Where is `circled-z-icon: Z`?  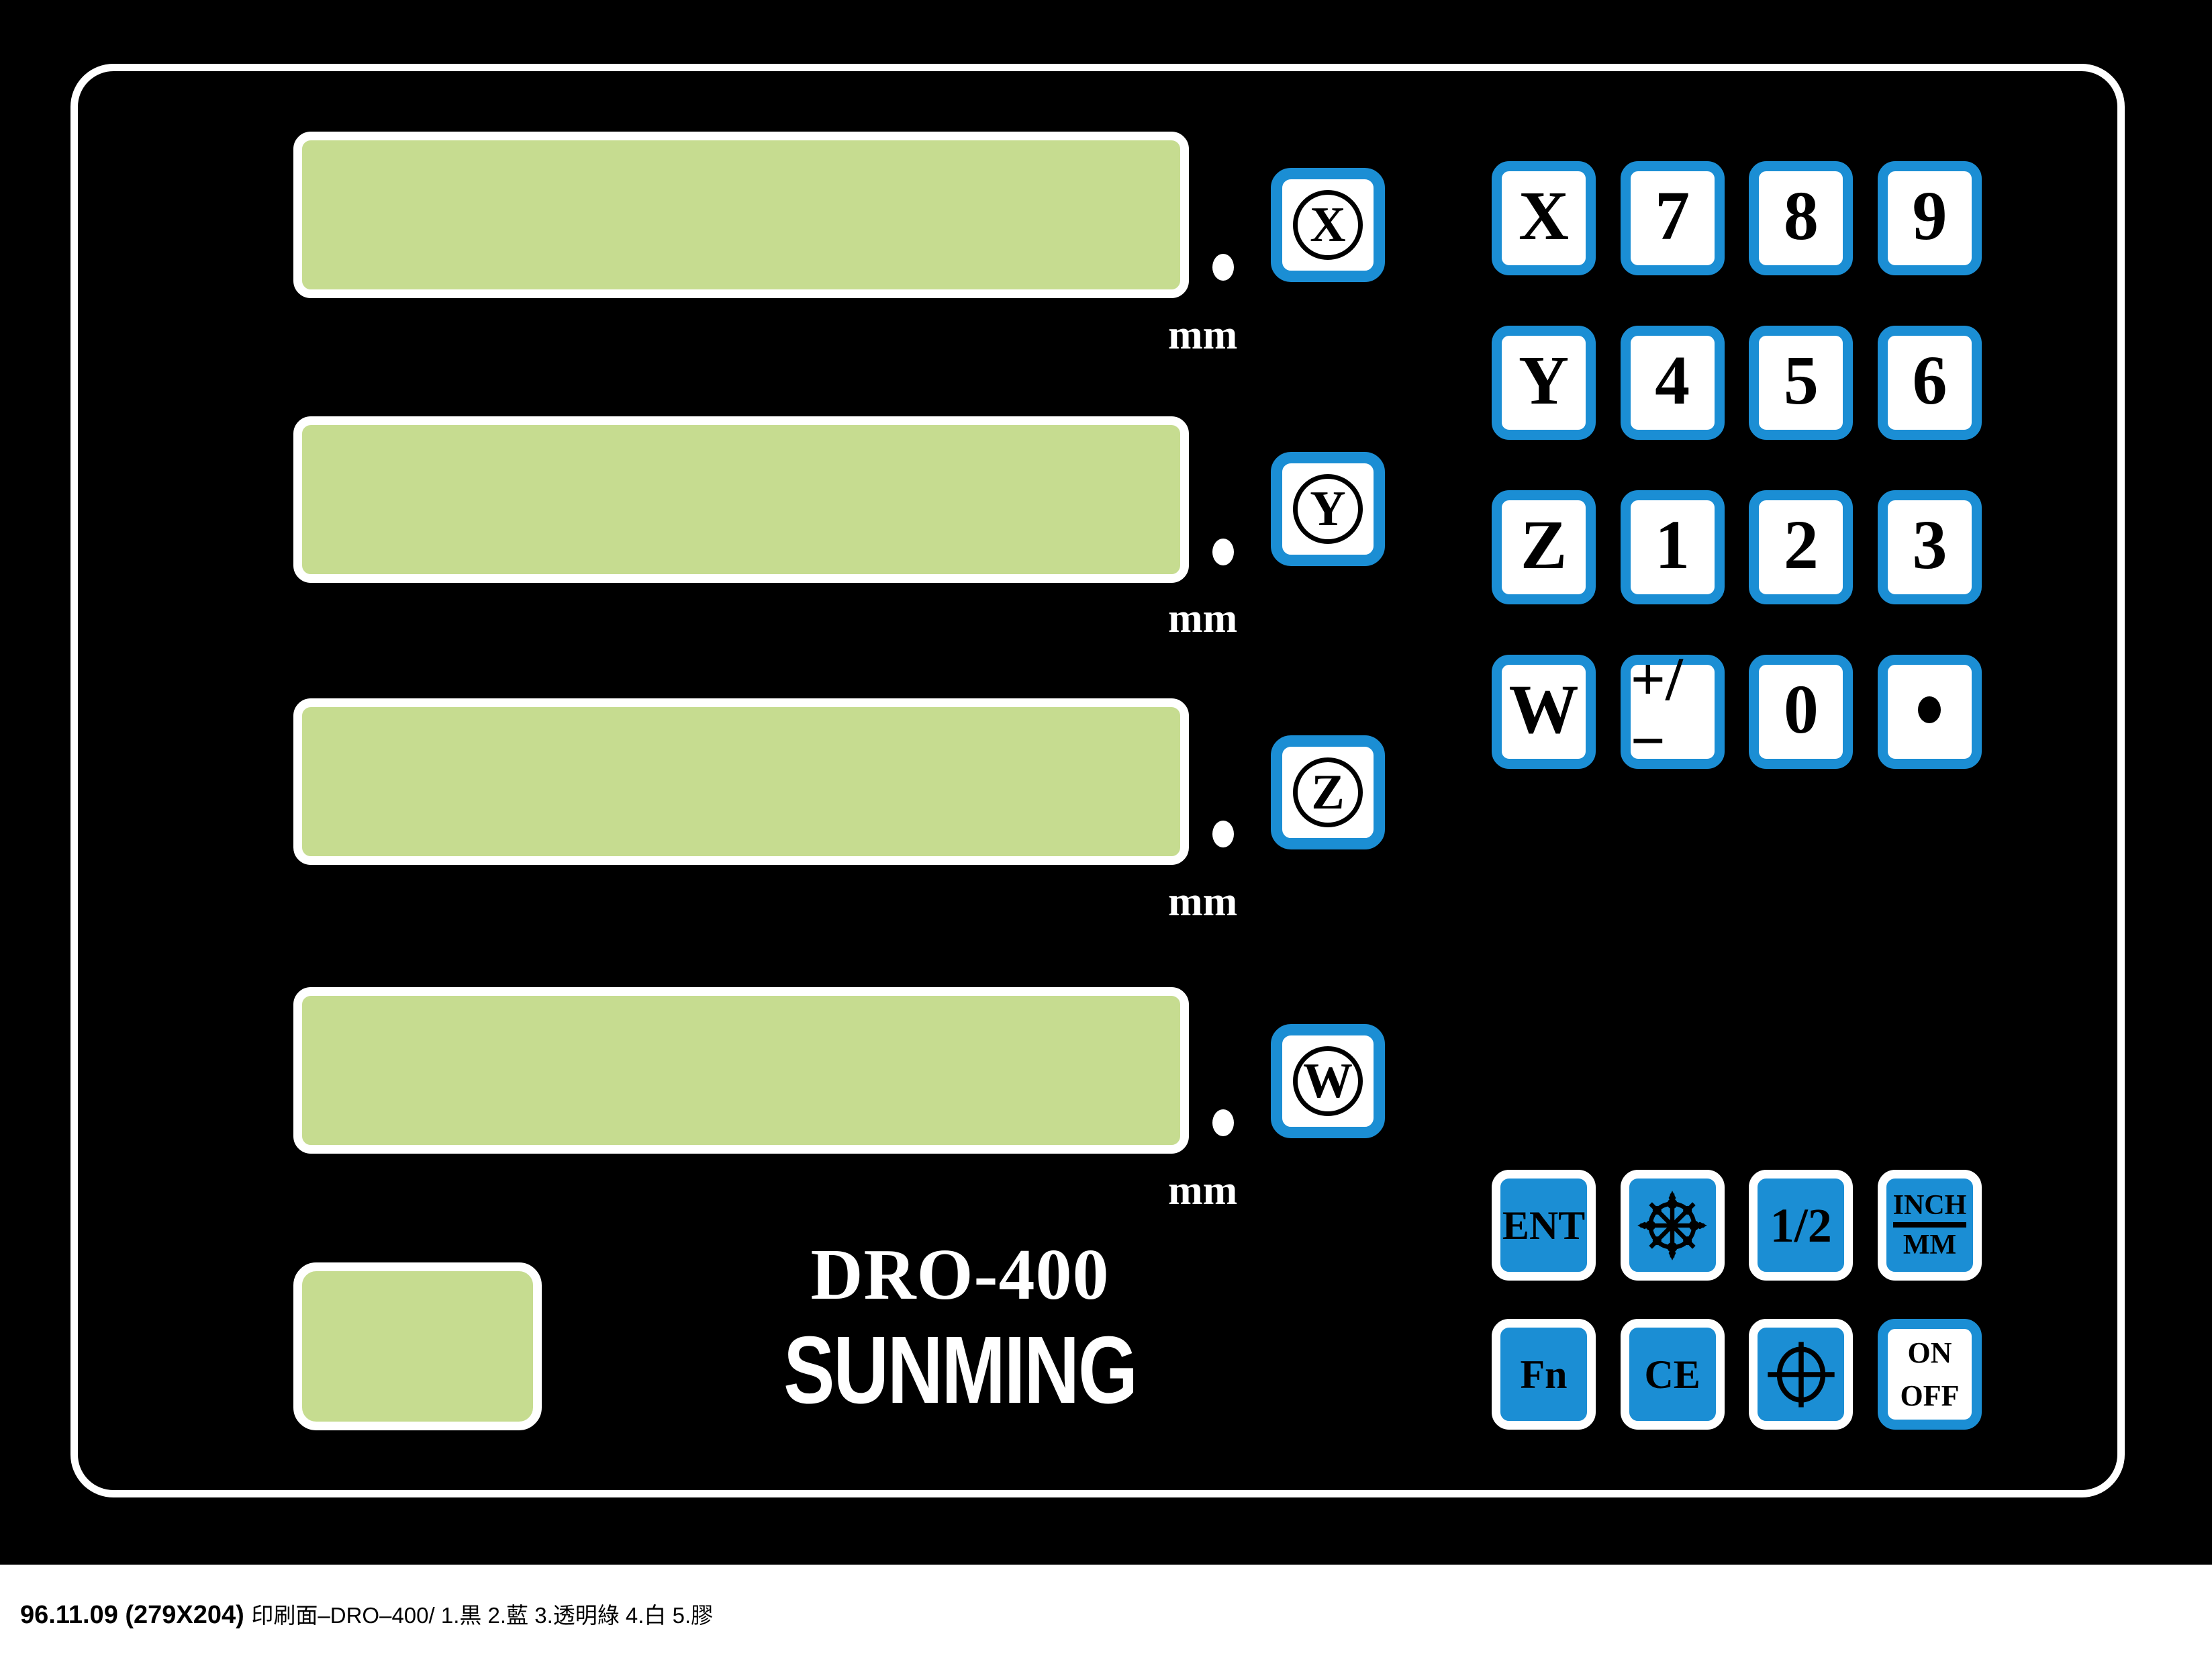 circled-z-icon: Z is located at coordinates (1328, 792).